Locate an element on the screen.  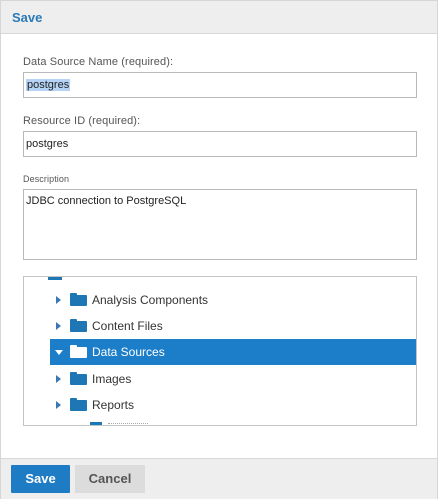
tree-item-label: Content Files is located at coordinates (127, 326).